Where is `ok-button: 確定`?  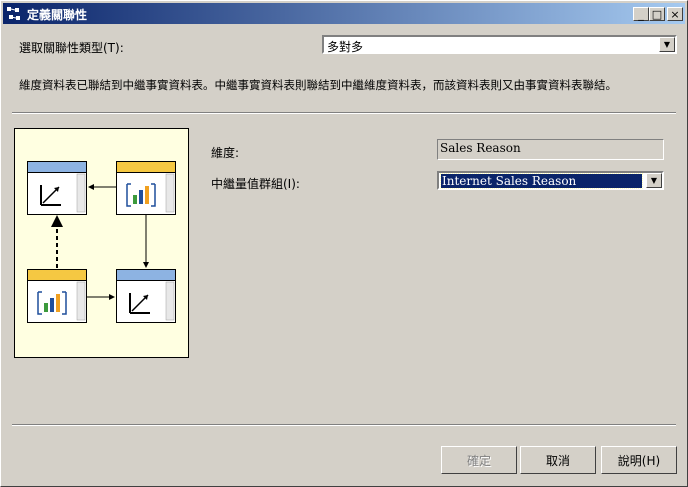 ok-button: 確定 is located at coordinates (479, 460).